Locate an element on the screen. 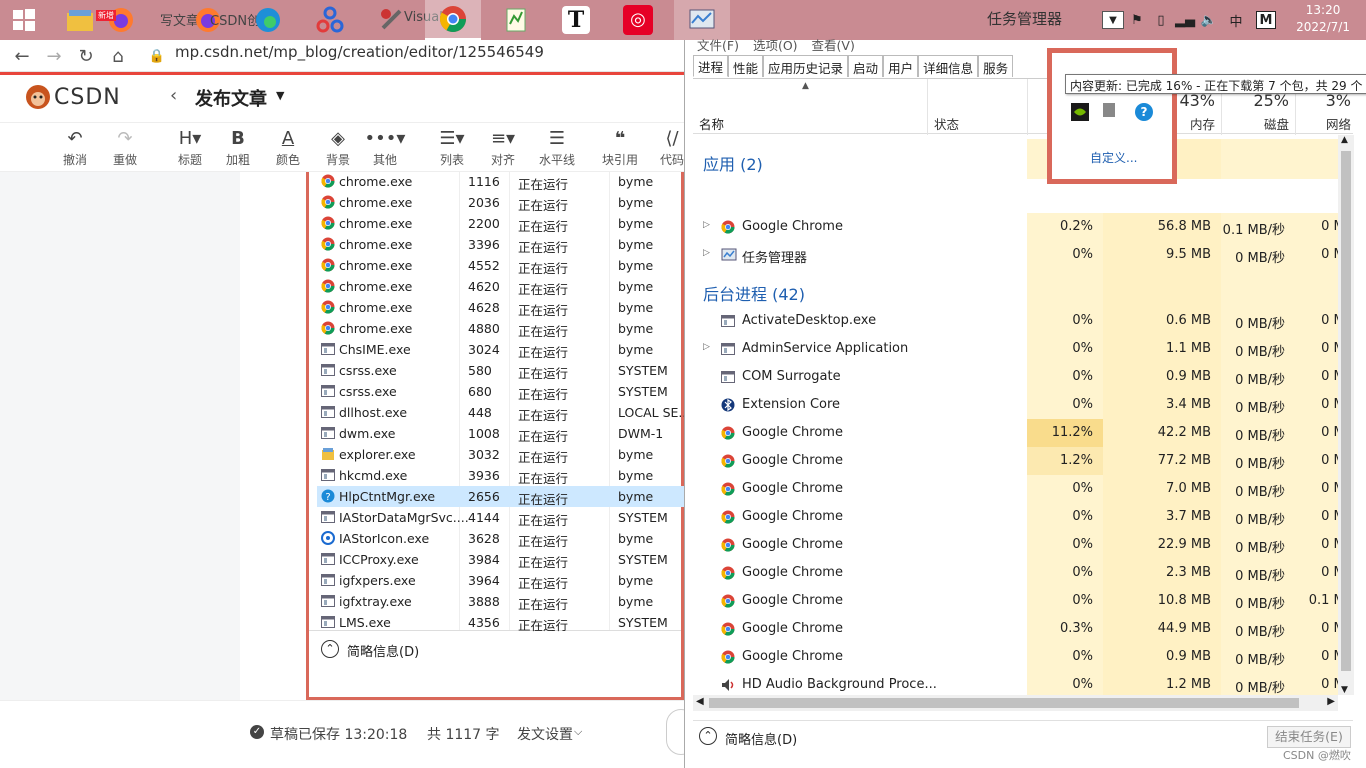 This screenshot has height=768, width=1366. end-task-button: 结束任务(E) is located at coordinates (1309, 737).